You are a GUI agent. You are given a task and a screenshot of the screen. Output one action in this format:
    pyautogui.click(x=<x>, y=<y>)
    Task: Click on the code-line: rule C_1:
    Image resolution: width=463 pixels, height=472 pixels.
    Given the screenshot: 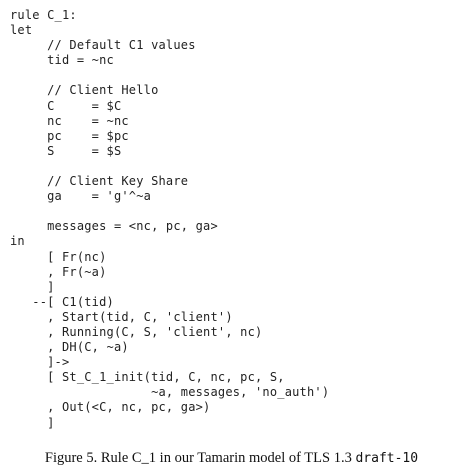 What is the action you would take?
    pyautogui.click(x=43, y=15)
    